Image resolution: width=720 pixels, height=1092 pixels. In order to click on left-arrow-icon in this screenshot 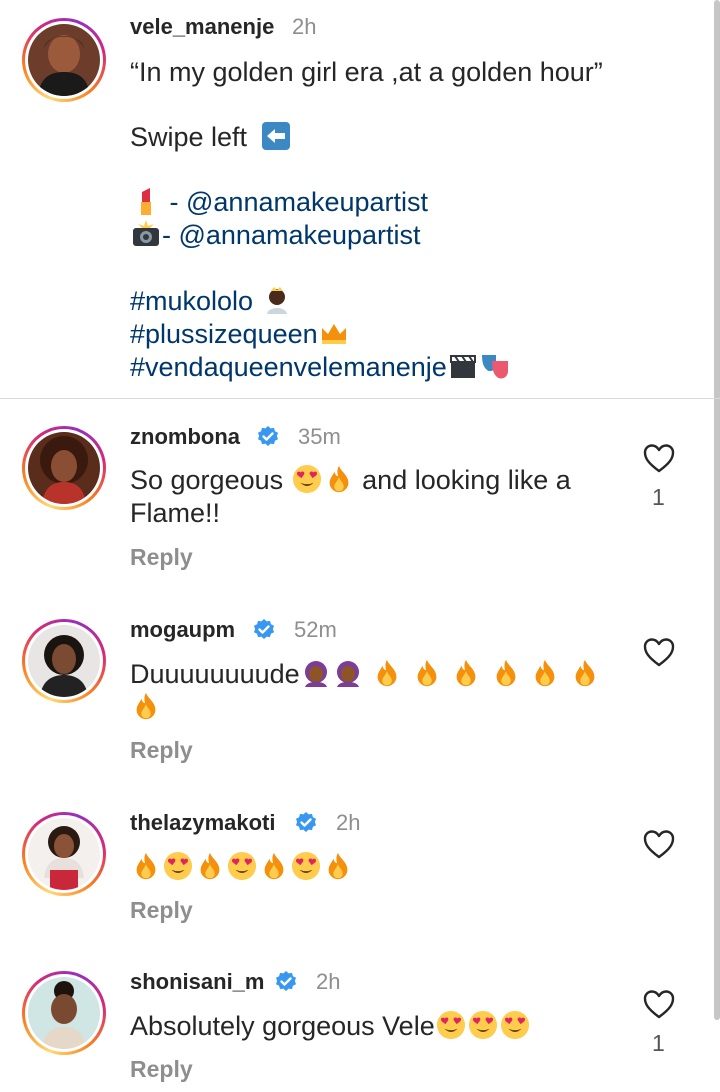, I will do `click(275, 136)`.